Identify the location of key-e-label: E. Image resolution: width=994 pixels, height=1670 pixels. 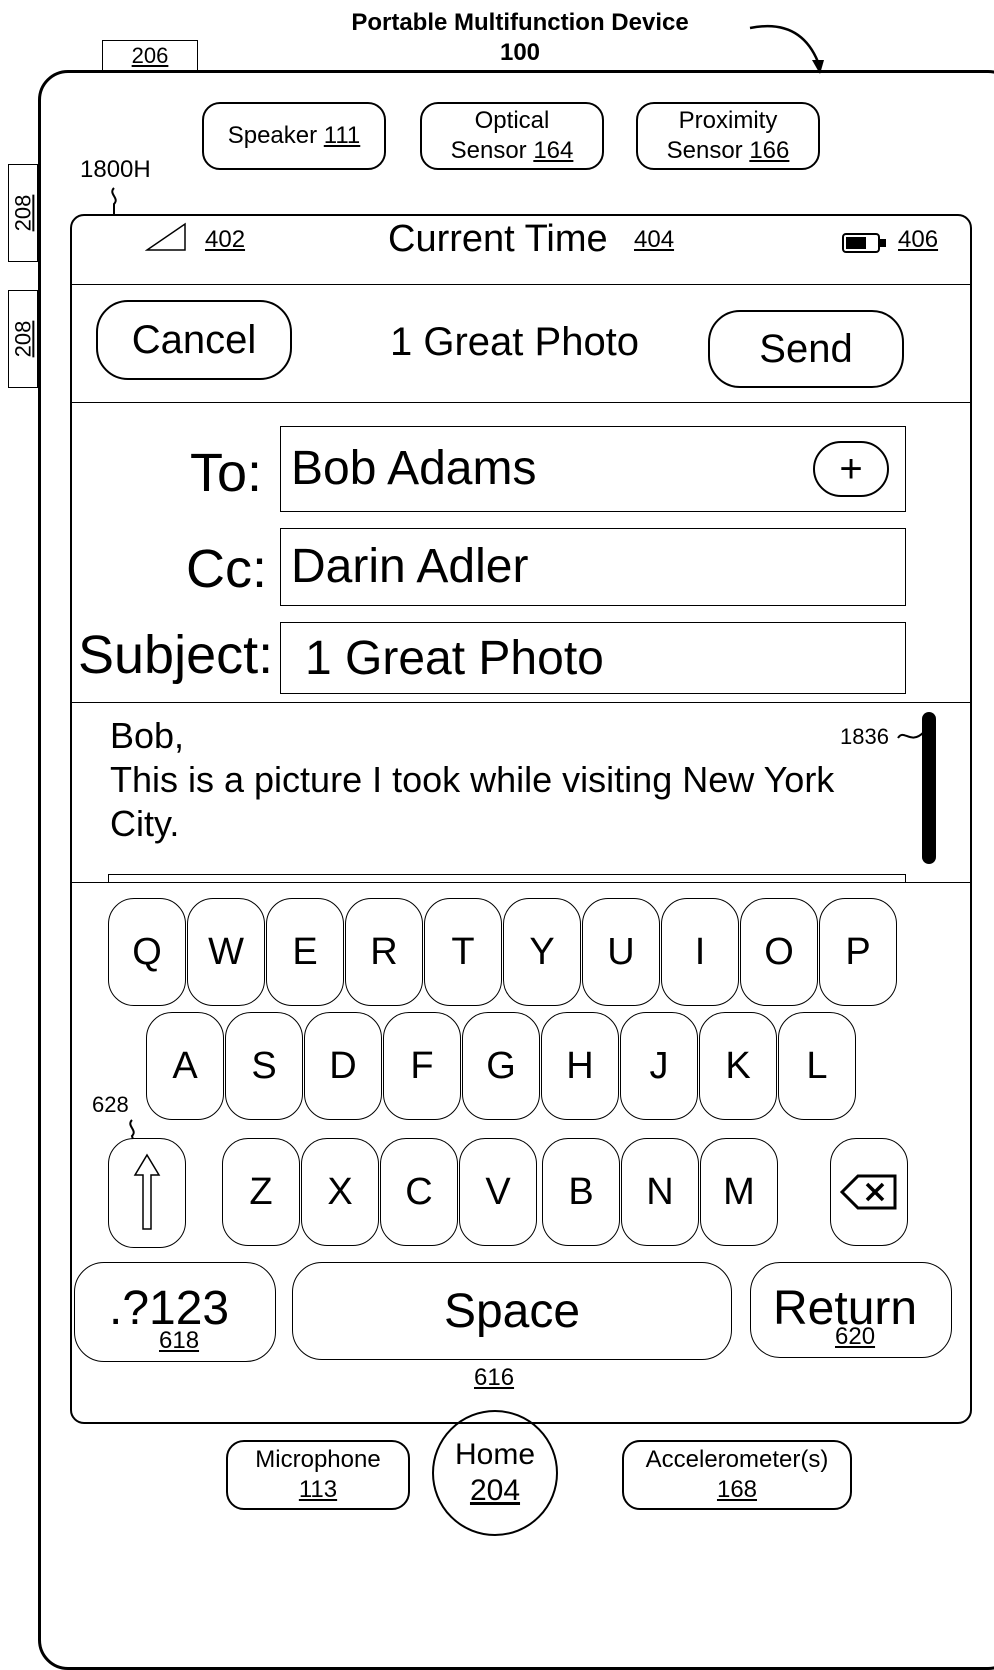
(305, 951).